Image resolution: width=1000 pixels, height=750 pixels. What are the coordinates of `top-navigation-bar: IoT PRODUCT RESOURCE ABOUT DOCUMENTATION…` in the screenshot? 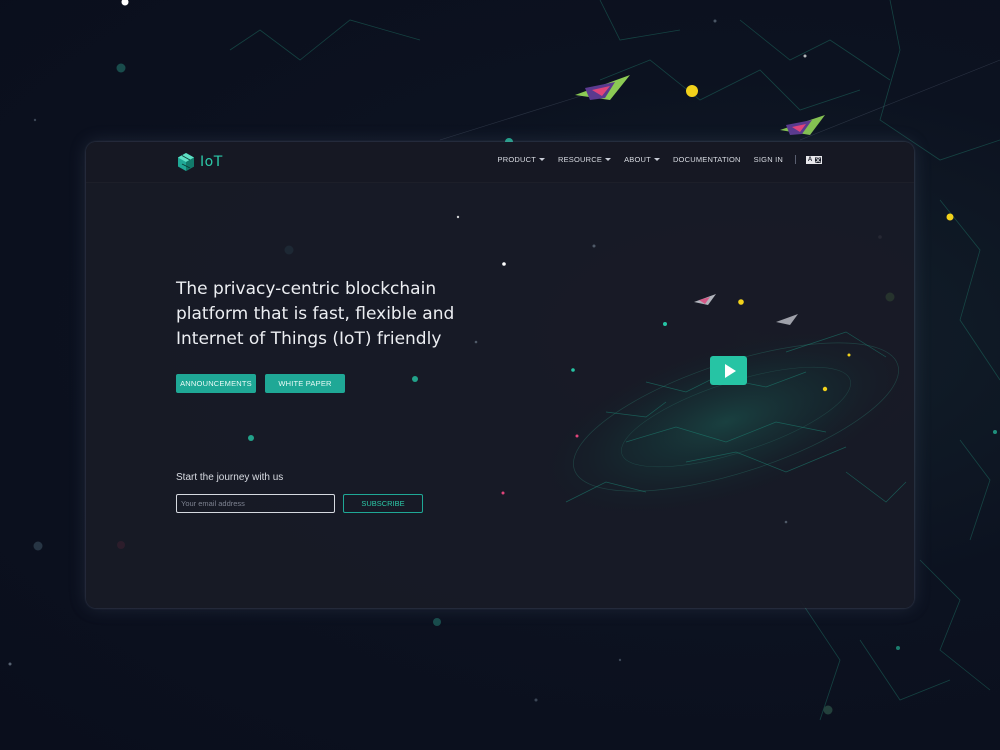 It's located at (500, 162).